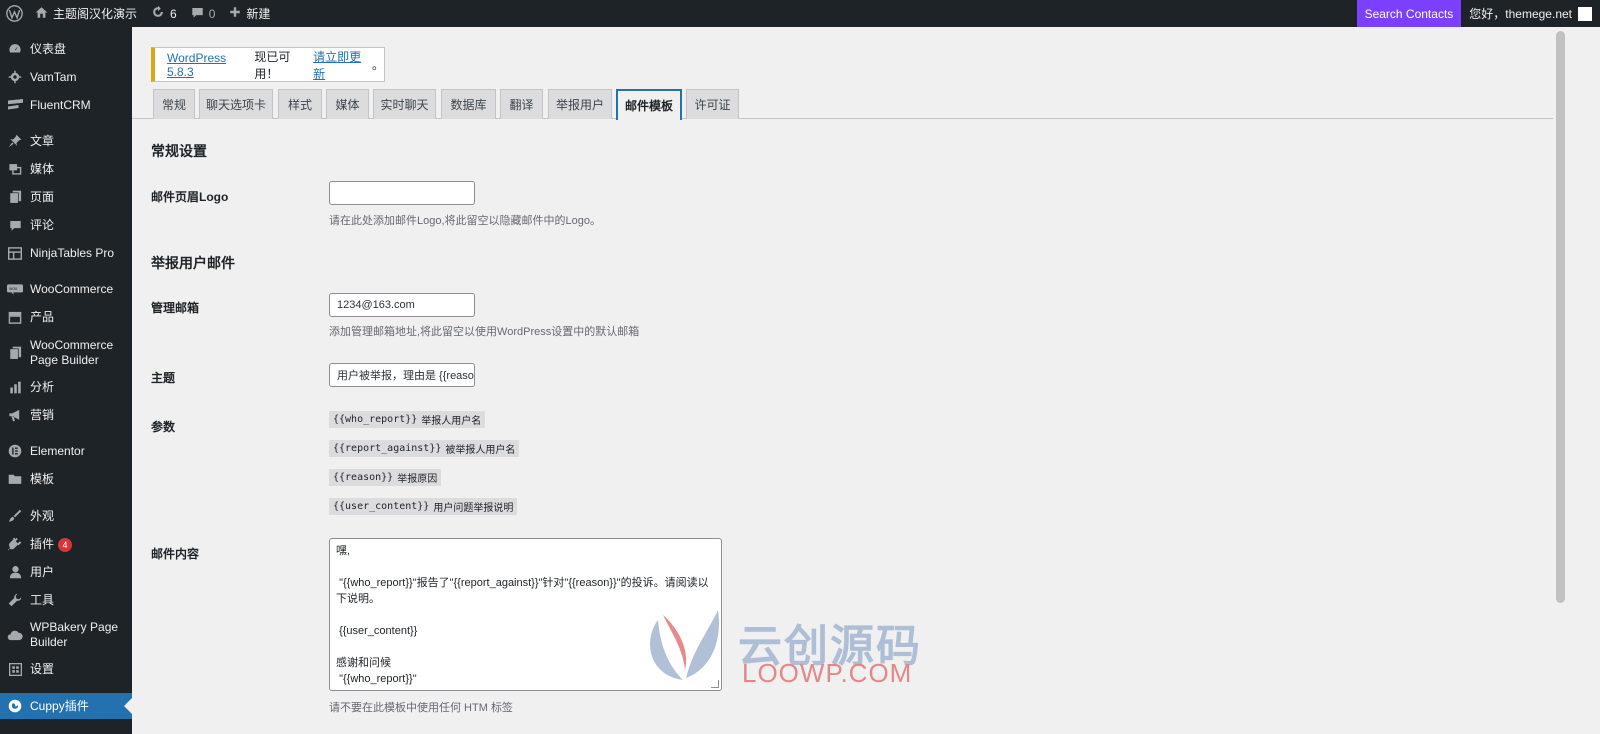 This screenshot has width=1600, height=734. Describe the element at coordinates (402, 193) in the screenshot. I see `logo-input` at that location.